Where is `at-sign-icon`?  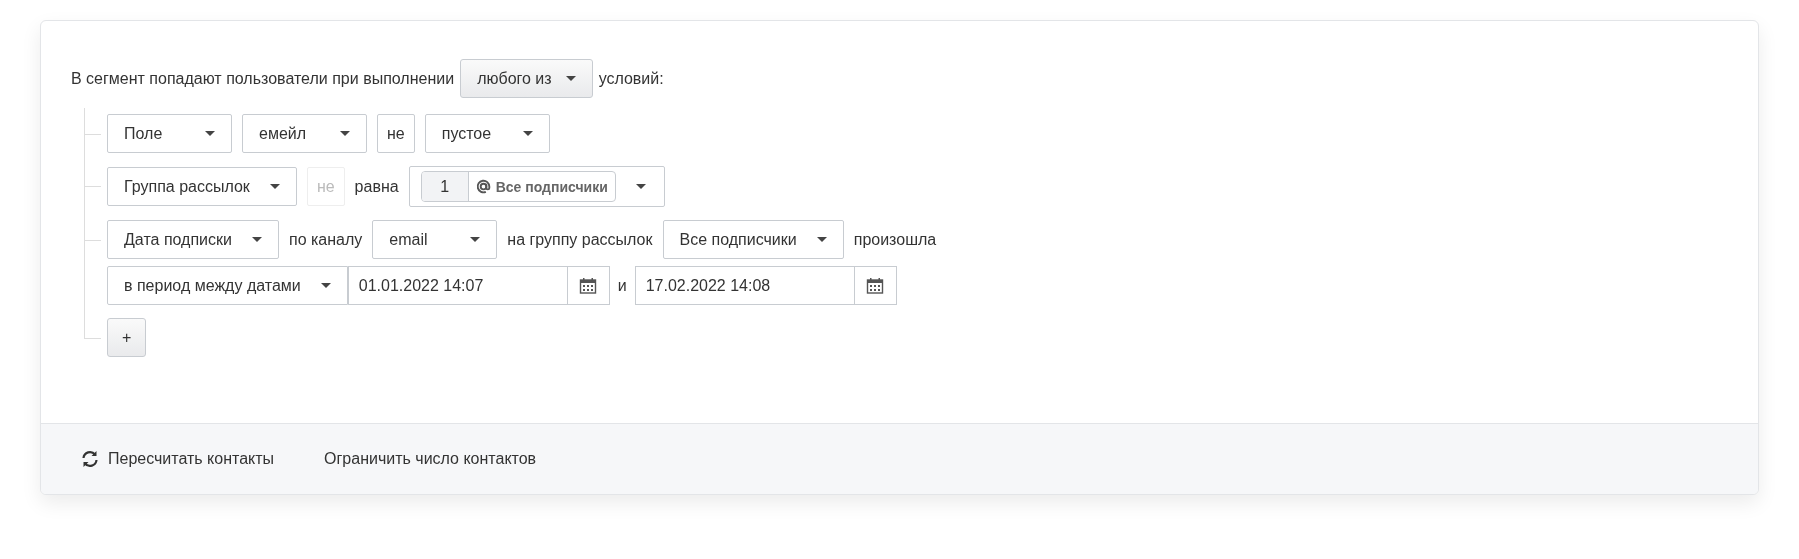 at-sign-icon is located at coordinates (483, 186).